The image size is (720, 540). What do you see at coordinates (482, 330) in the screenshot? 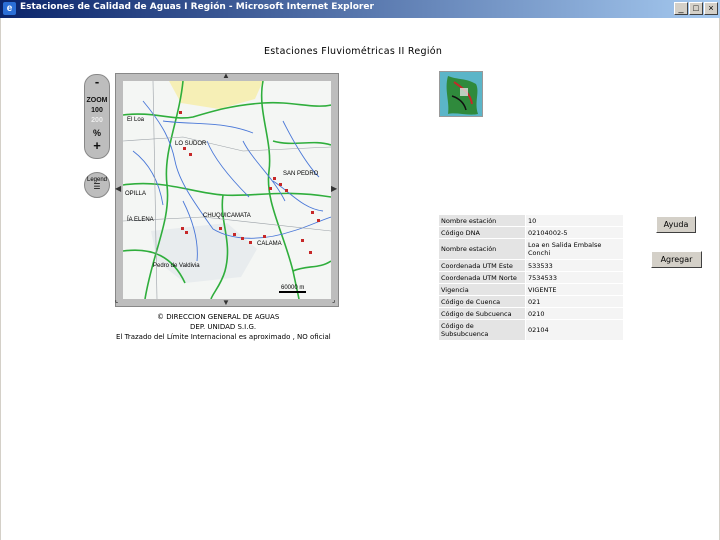
I see `row-label: Código de Subsubcuenca` at bounding box center [482, 330].